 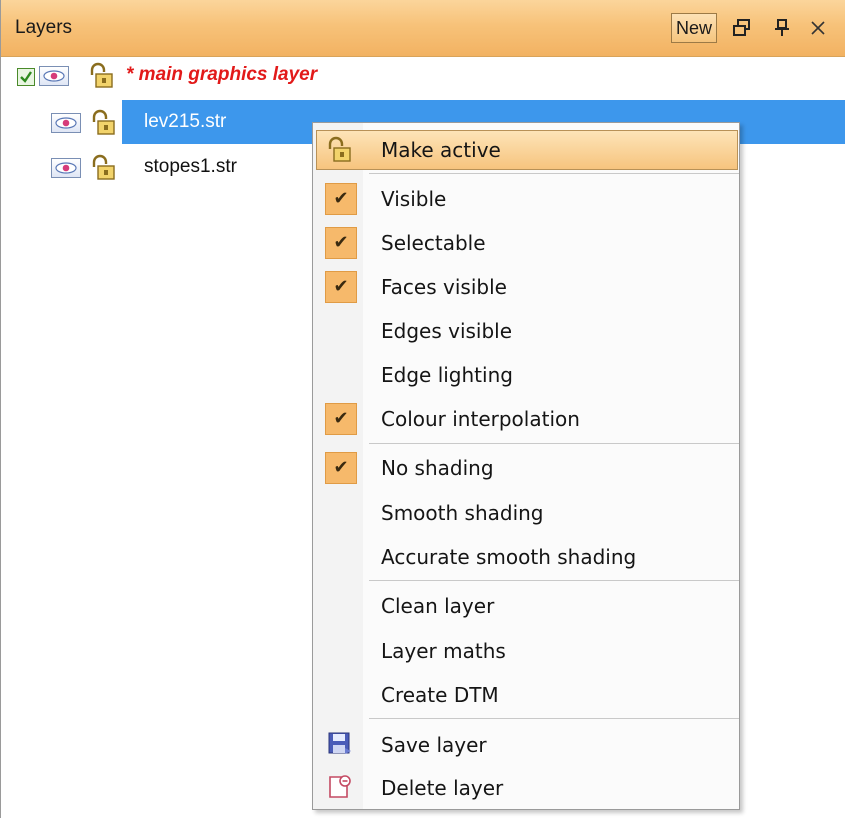 What do you see at coordinates (441, 150) in the screenshot?
I see `menu-item-label: Make active` at bounding box center [441, 150].